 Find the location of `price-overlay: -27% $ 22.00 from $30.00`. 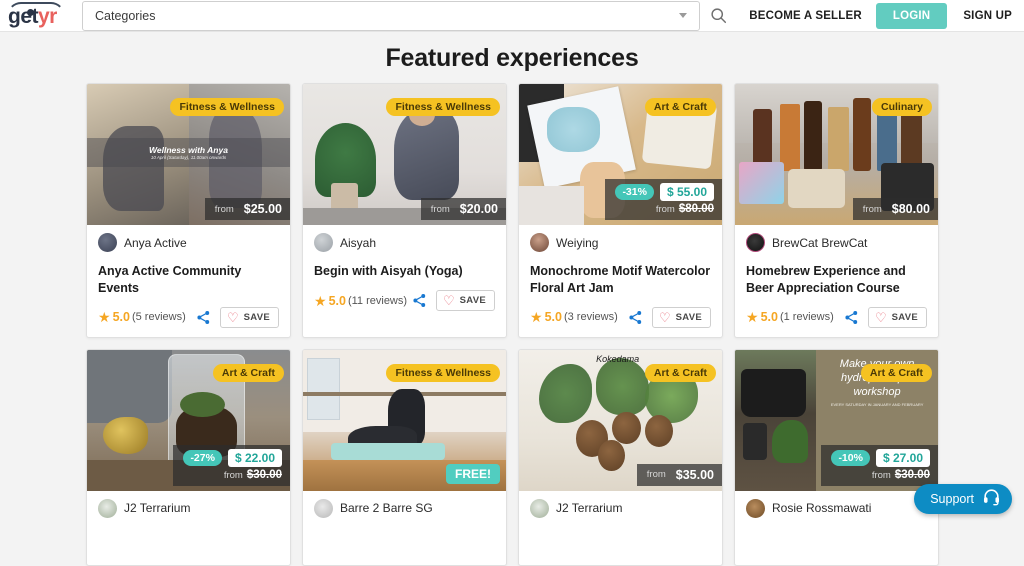

price-overlay: -27% $ 22.00 from $30.00 is located at coordinates (231, 465).